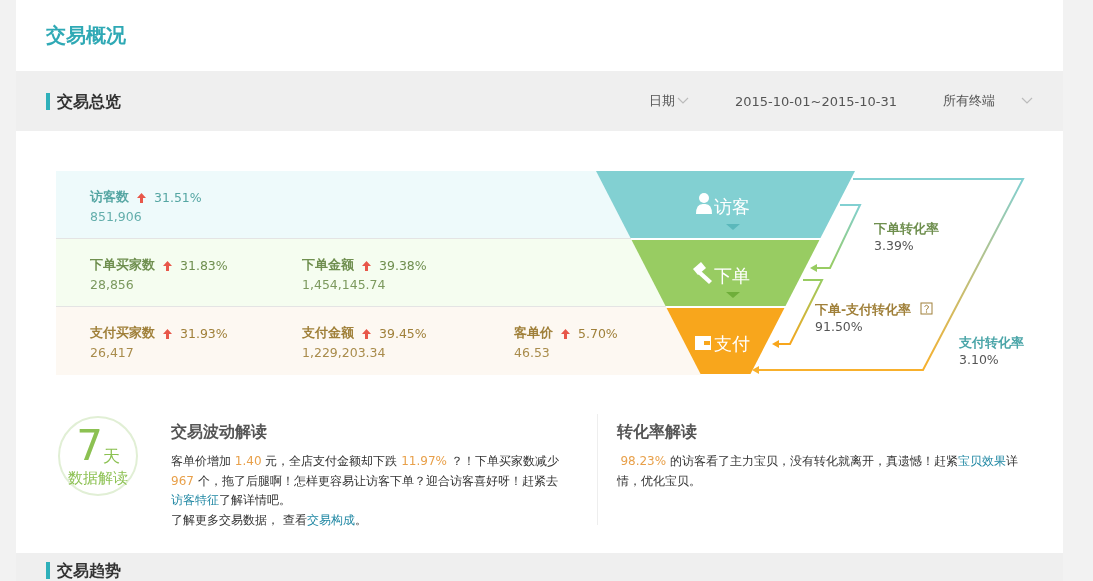 This screenshot has height=581, width=1093. Describe the element at coordinates (365, 481) in the screenshot. I see `insight-text: 客单价增加 1.40 元，全店支付金额却下跌 11.97% ？！下单买家数减少 967 个，拖了后腿啊！怎样更容易让访客下单？迎合访客喜好呀！赶紧去 访客特征了解详情吧。` at that location.